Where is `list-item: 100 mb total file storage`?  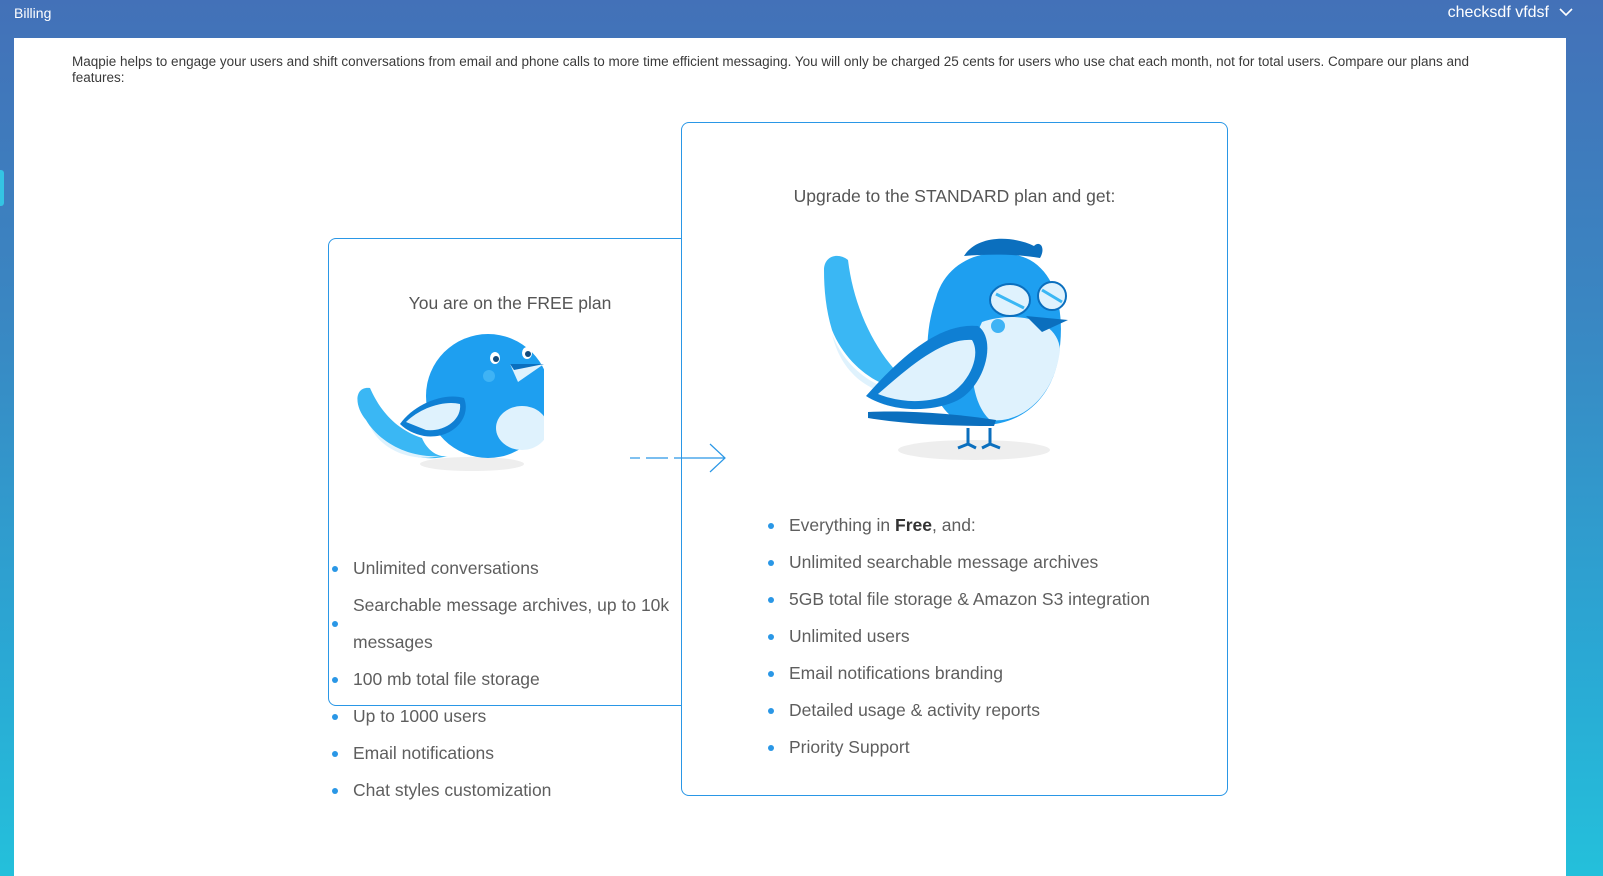
list-item: 100 mb total file storage is located at coordinates (503, 679).